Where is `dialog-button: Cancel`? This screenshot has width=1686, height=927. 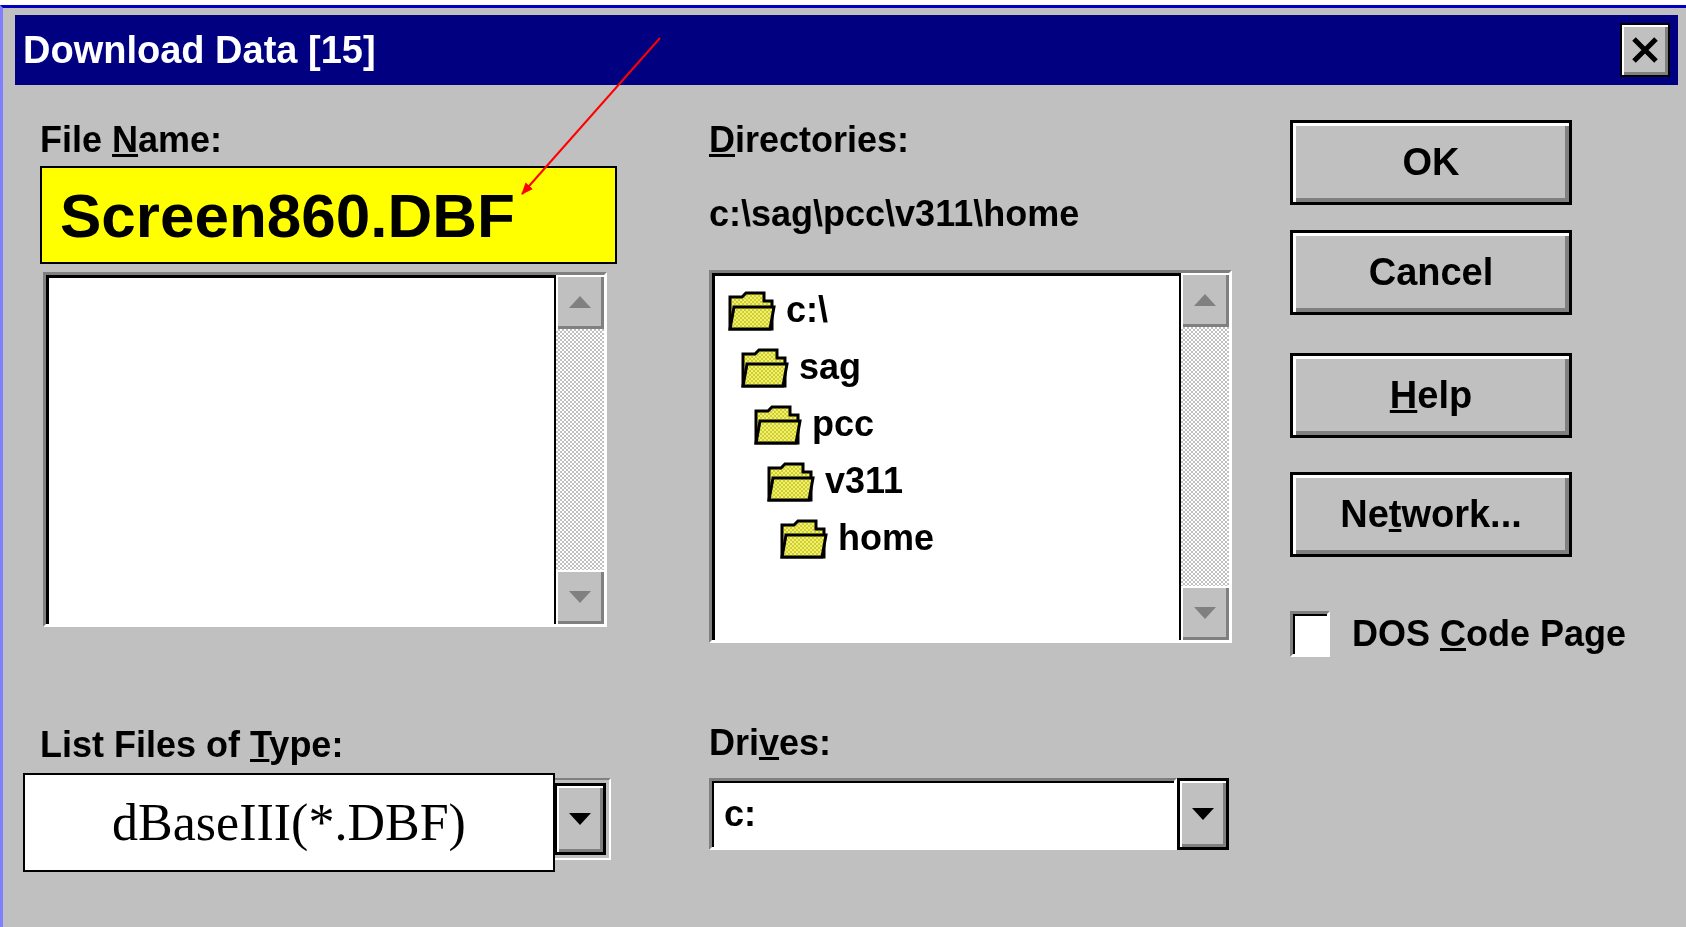 dialog-button: Cancel is located at coordinates (1431, 272).